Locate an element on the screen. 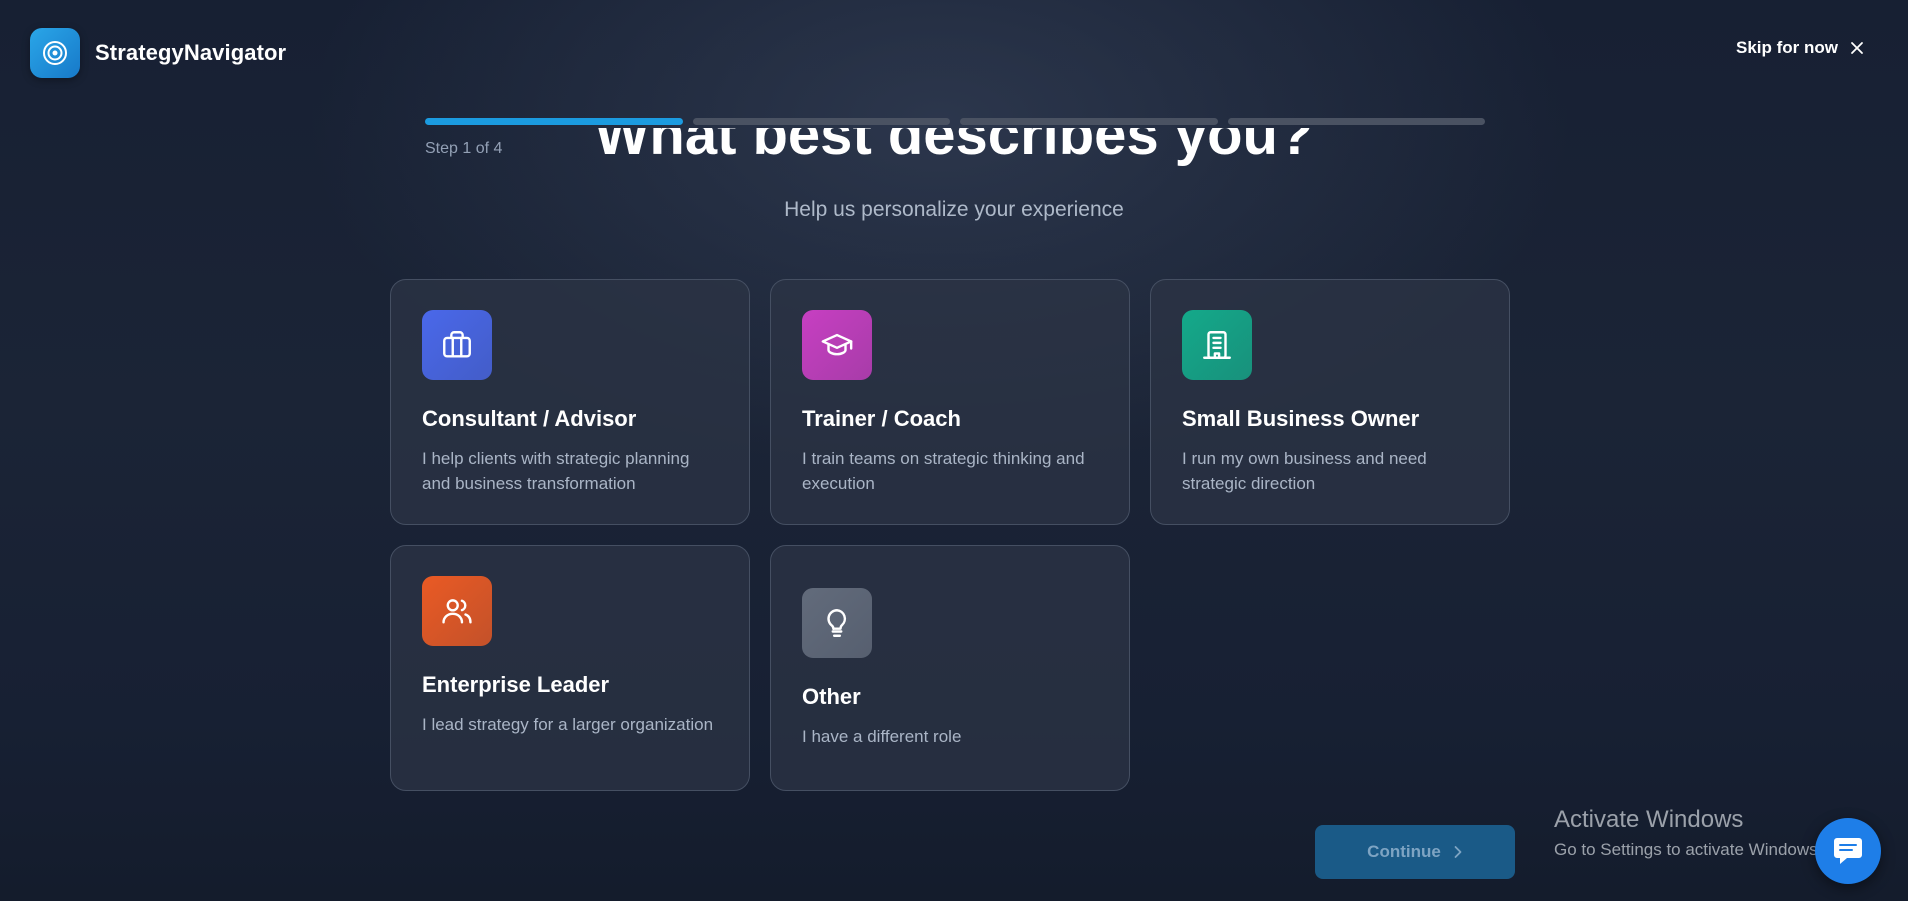 The width and height of the screenshot is (1908, 901). role-title: Other is located at coordinates (831, 696).